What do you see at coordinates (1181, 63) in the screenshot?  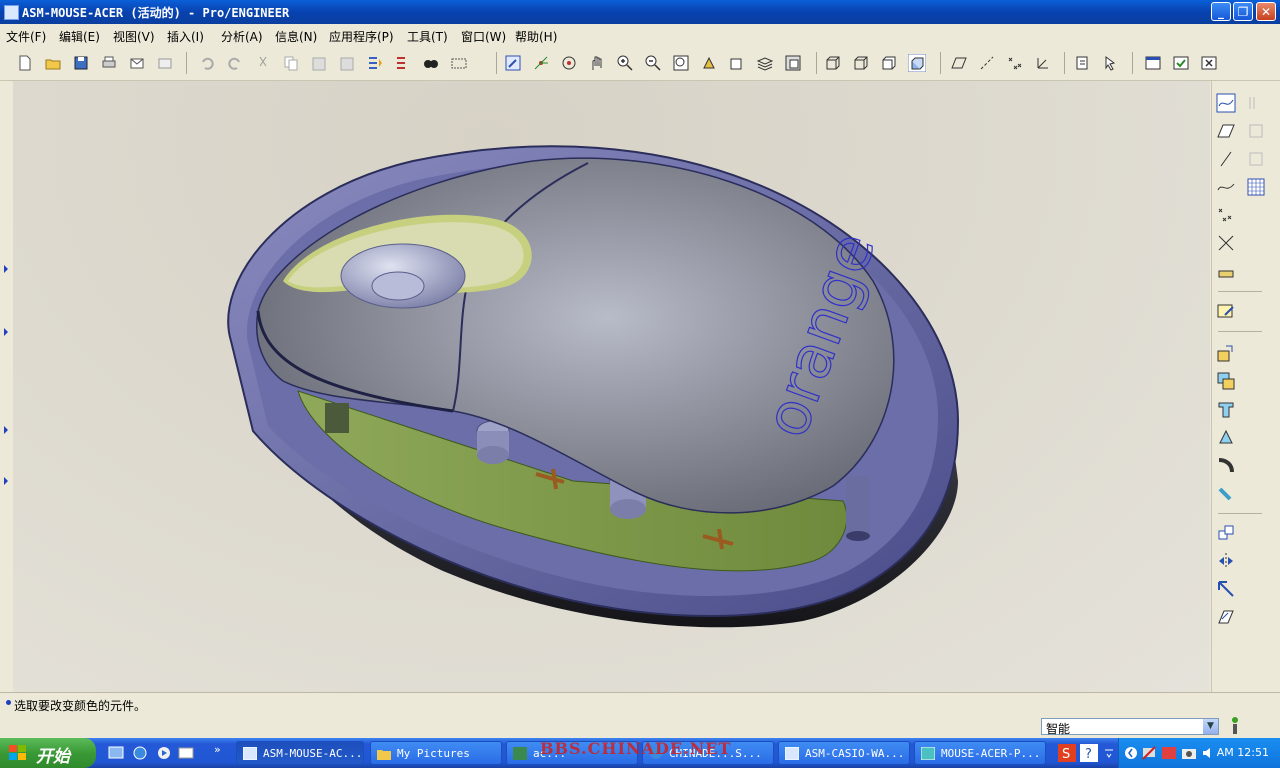 I see `activate-window-icon` at bounding box center [1181, 63].